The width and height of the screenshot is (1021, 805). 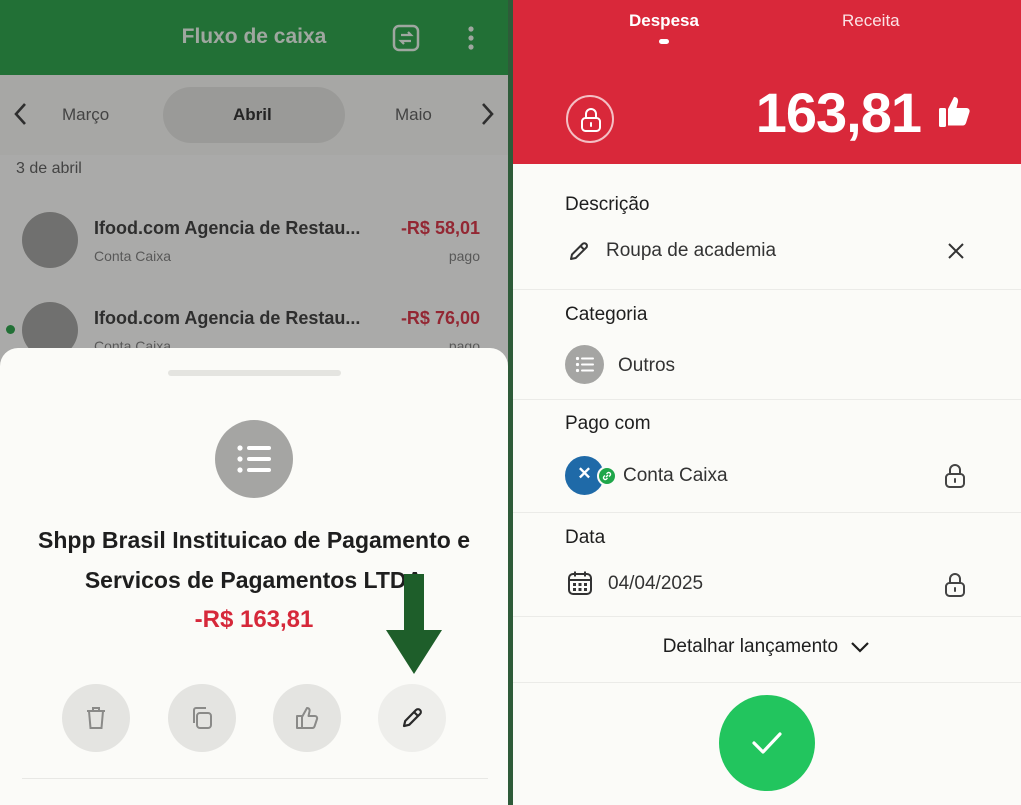 I want to click on check-icon, so click(x=767, y=743).